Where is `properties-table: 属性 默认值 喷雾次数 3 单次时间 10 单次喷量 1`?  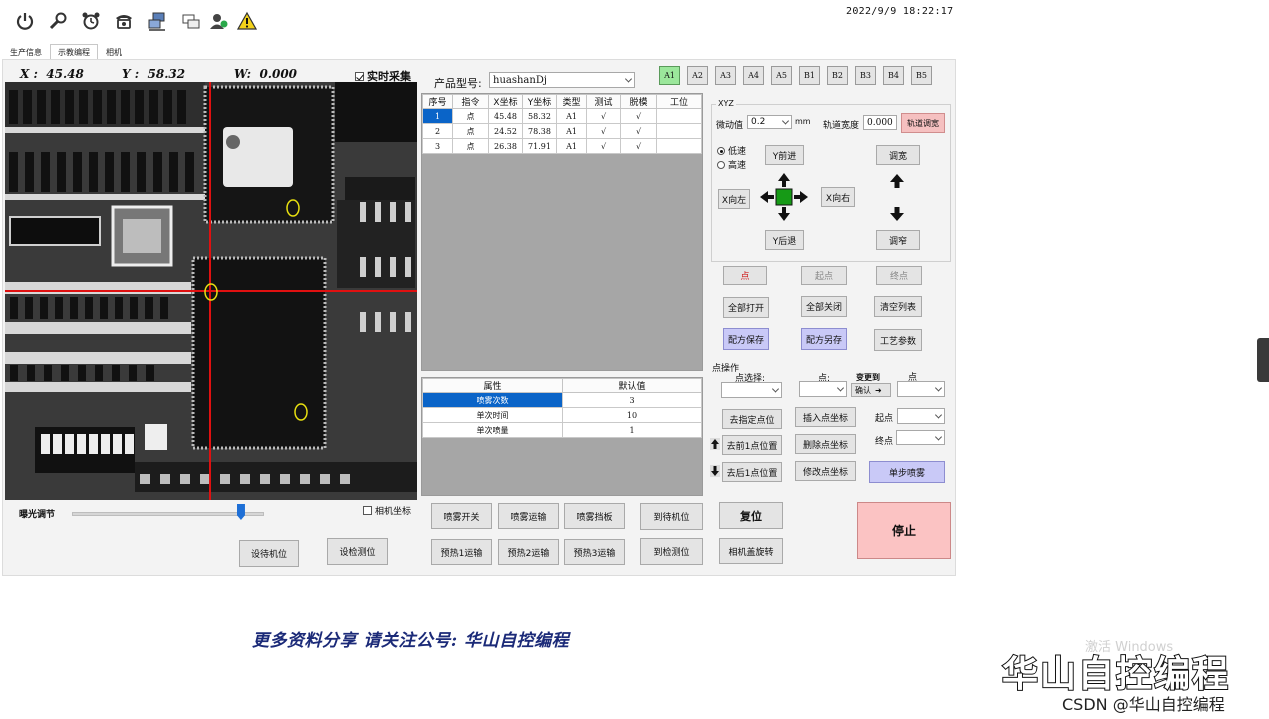 properties-table: 属性 默认值 喷雾次数 3 单次时间 10 单次喷量 1 is located at coordinates (562, 436).